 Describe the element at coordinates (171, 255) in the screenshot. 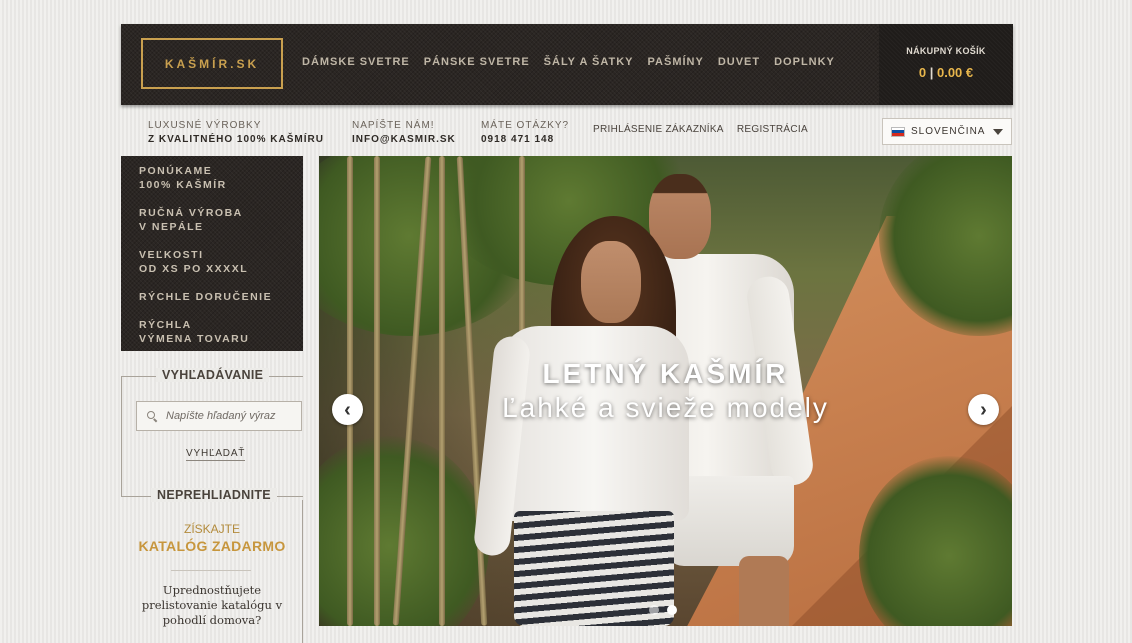

I see `feature-line: VEĽKOSTI` at that location.